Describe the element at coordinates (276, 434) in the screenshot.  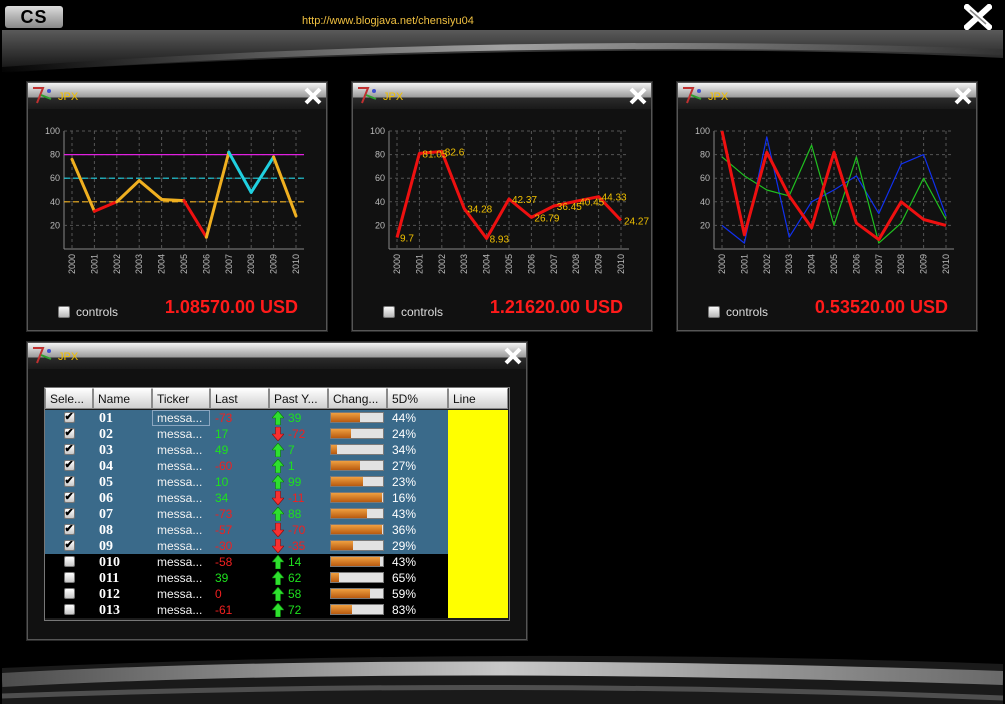
I see `table-row: ✔ 02 messa... 17 -72 24%` at that location.